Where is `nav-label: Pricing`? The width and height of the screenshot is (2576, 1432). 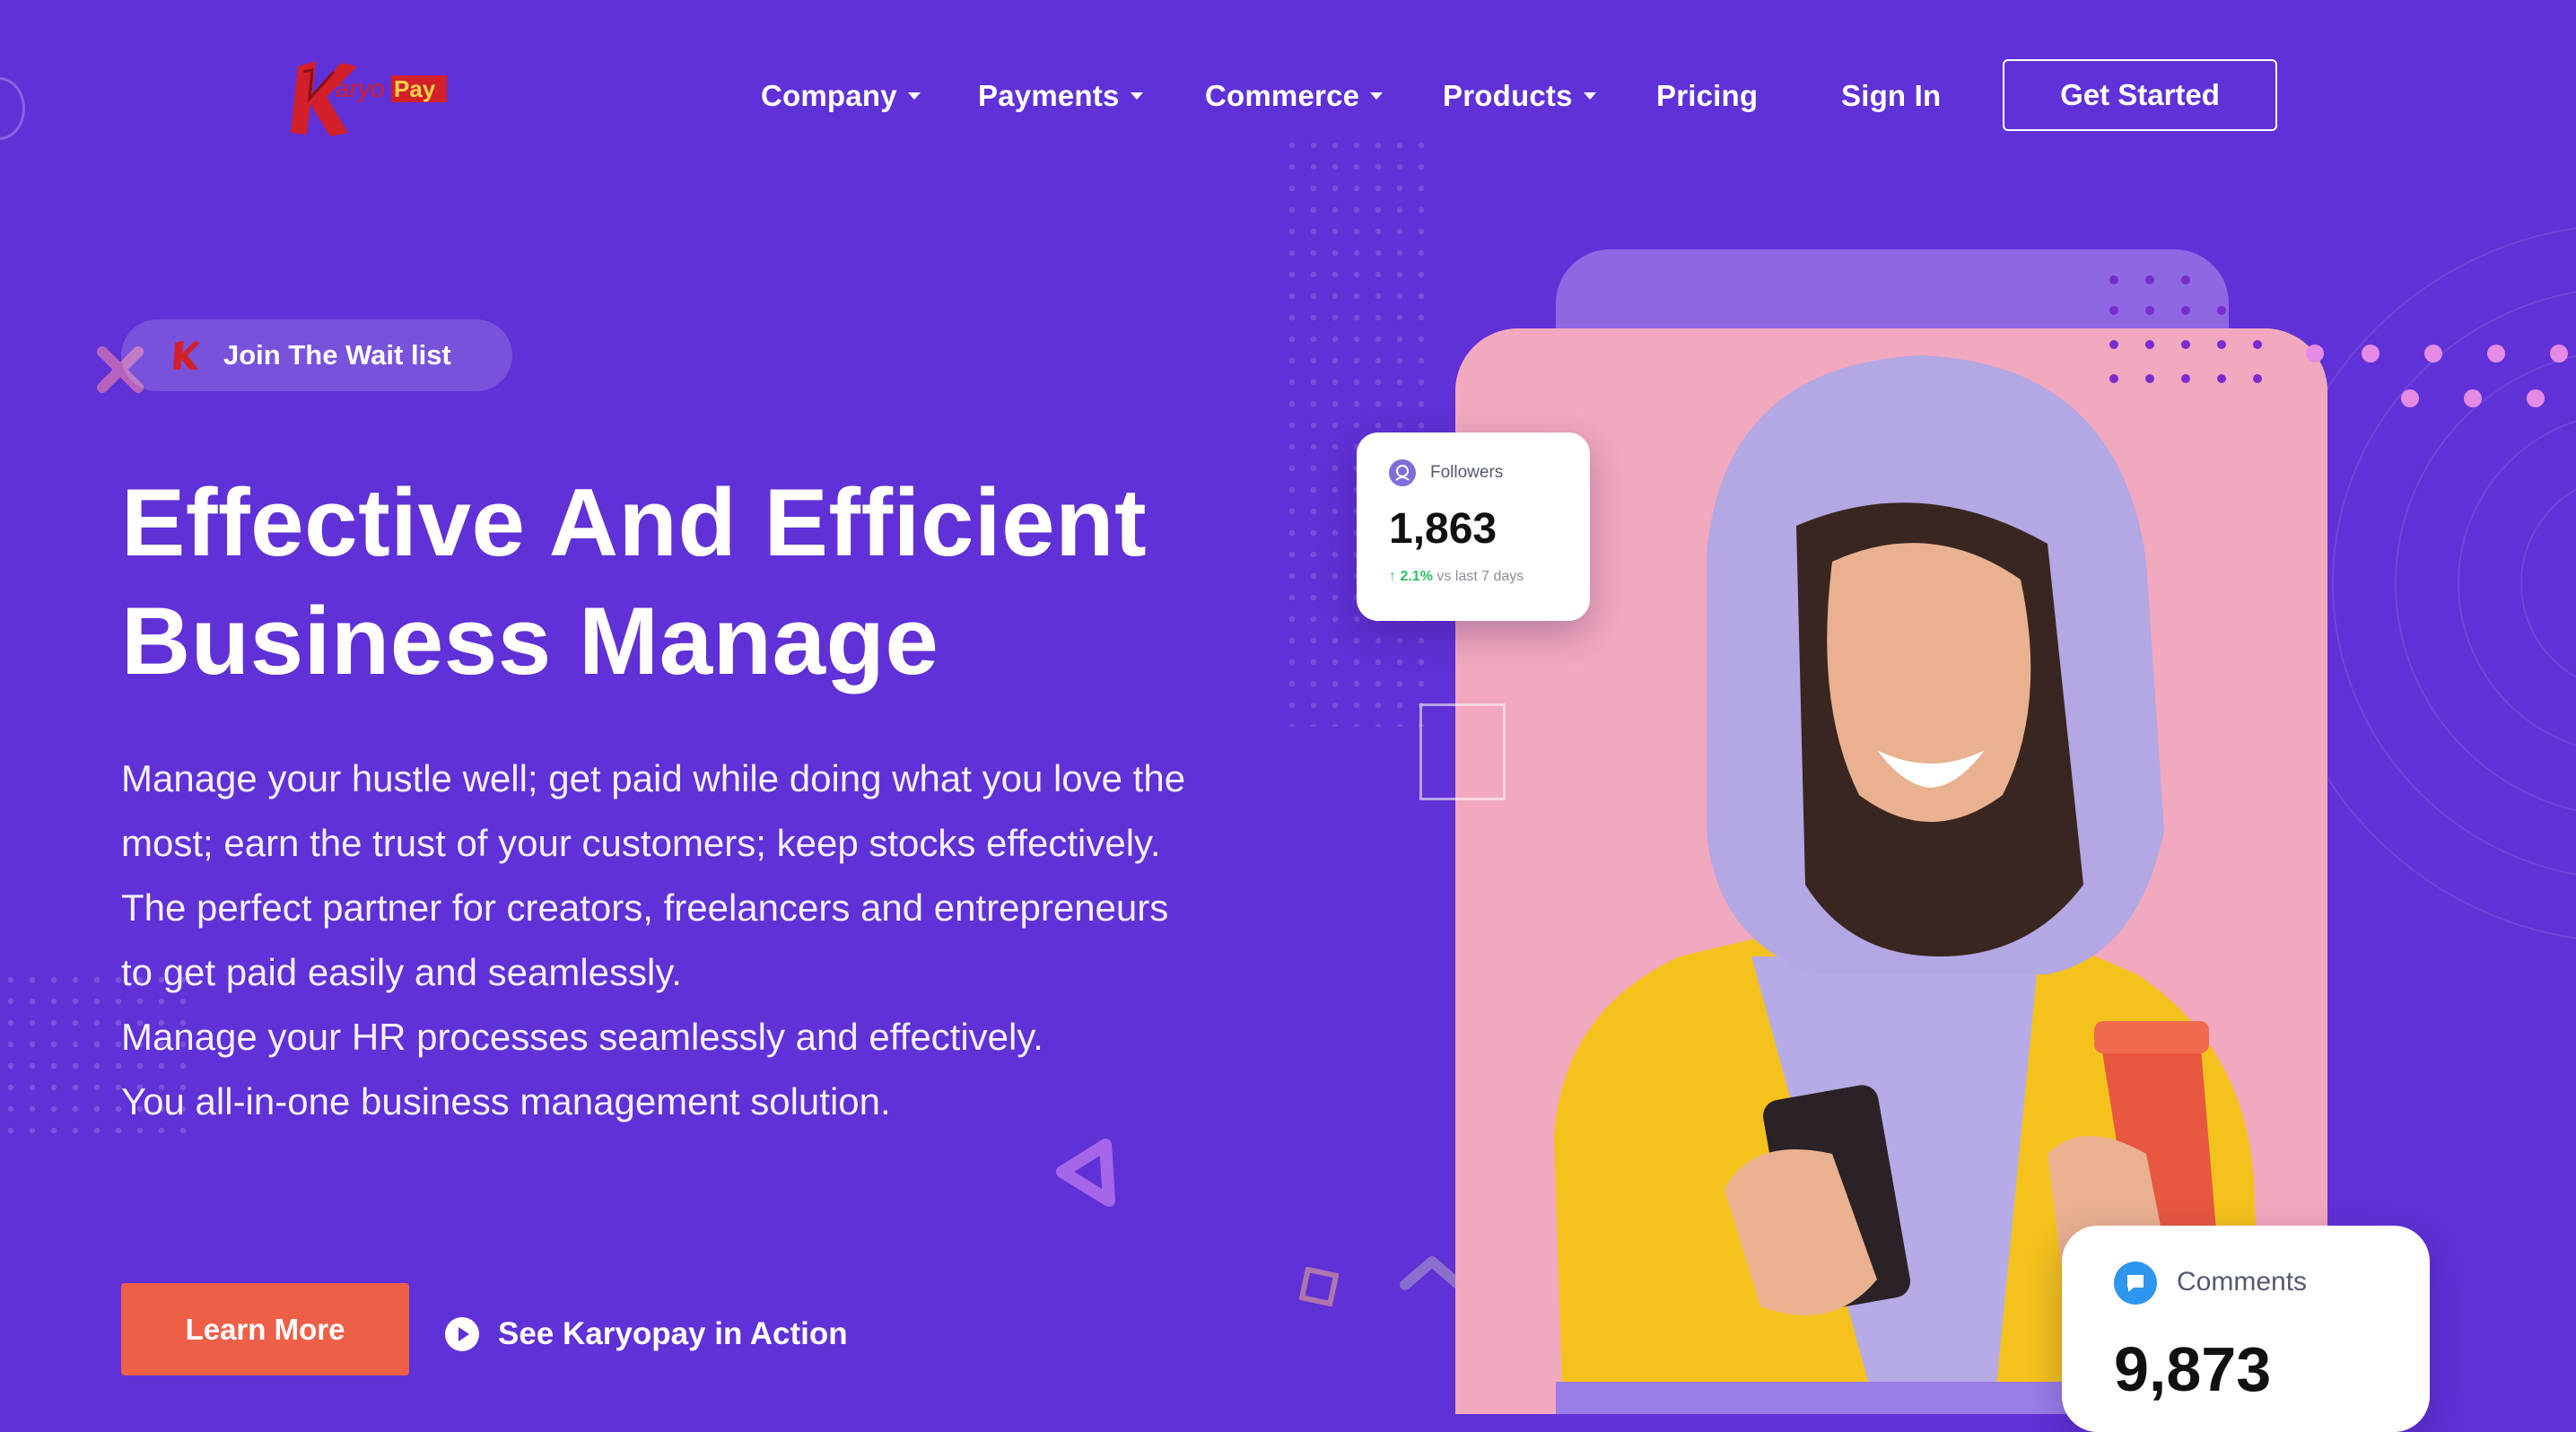 nav-label: Pricing is located at coordinates (1707, 95).